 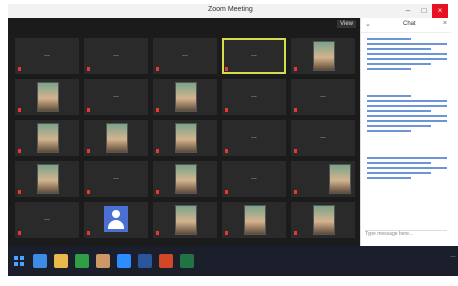 I want to click on close-button: ×, so click(x=440, y=11).